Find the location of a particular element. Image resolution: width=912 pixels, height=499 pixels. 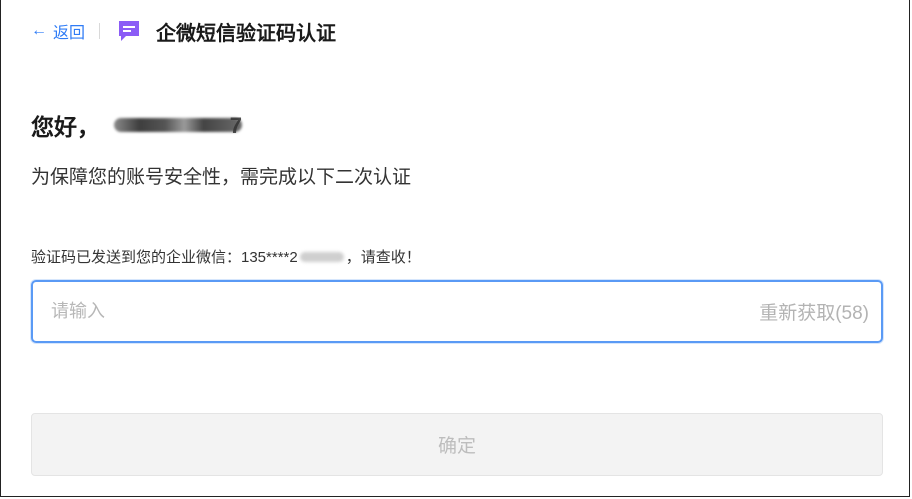

back-button: ← 返回 is located at coordinates (58, 31).